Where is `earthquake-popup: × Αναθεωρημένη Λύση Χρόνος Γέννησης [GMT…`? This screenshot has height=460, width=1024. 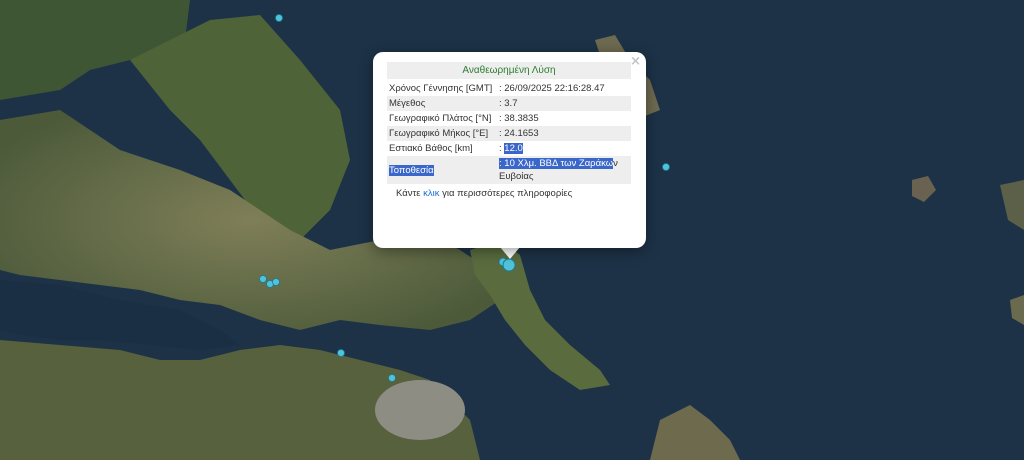
earthquake-popup: × Αναθεωρημένη Λύση Χρόνος Γέννησης [GMT… is located at coordinates (509, 150).